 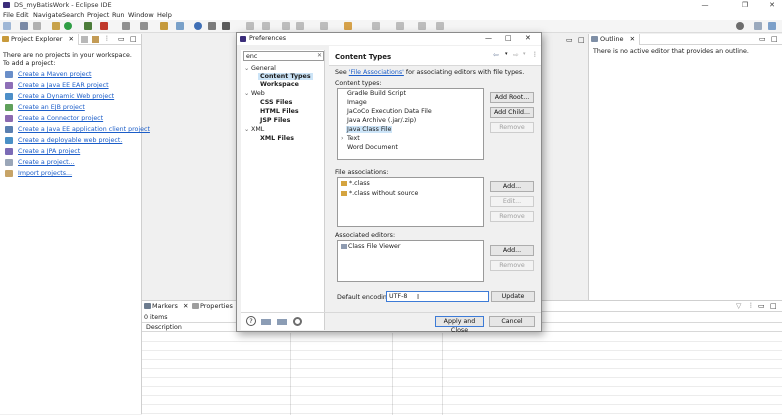 What do you see at coordinates (263, 68) in the screenshot?
I see `tree-item-general: General` at bounding box center [263, 68].